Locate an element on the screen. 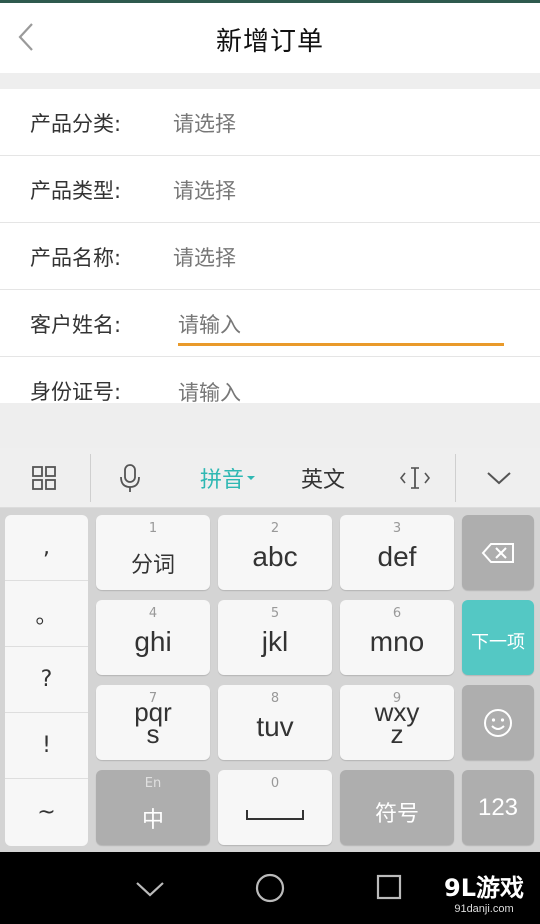 The image size is (540, 924). key-label: jkl is located at coordinates (275, 641).